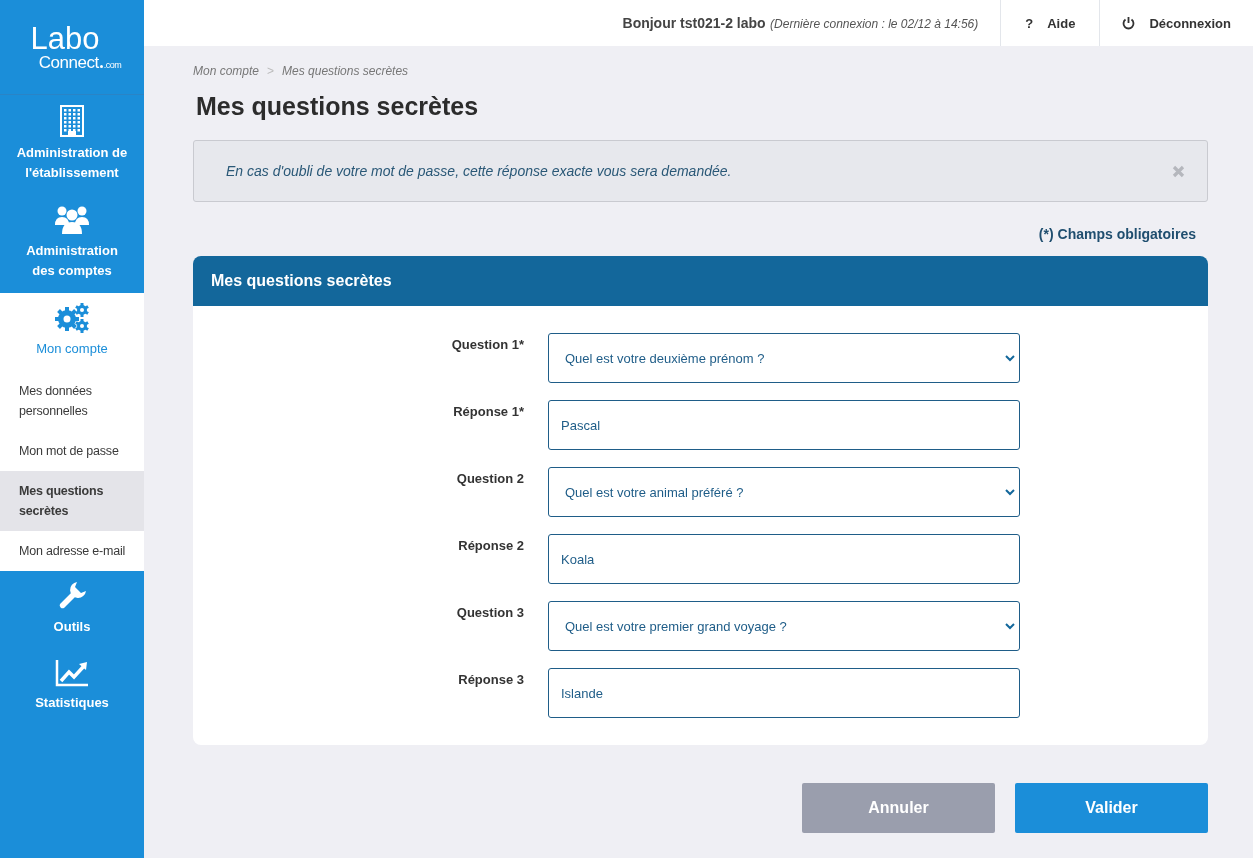 The image size is (1253, 858). Describe the element at coordinates (488, 411) in the screenshot. I see `field-label: Réponse 1*` at that location.